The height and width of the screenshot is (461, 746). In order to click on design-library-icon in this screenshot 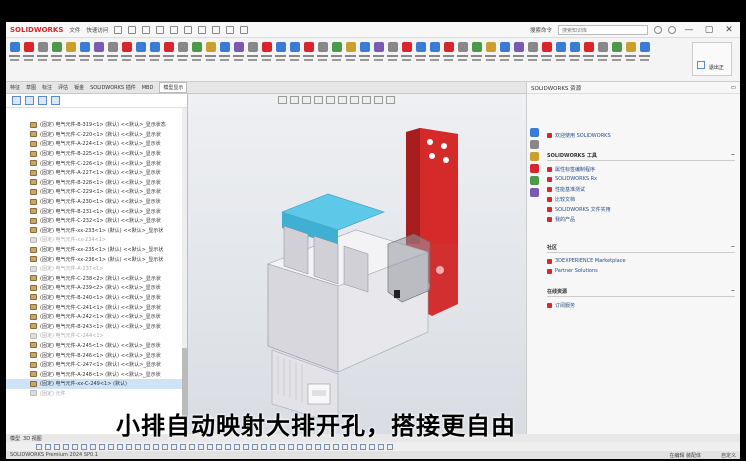, I will do `click(534, 144)`.